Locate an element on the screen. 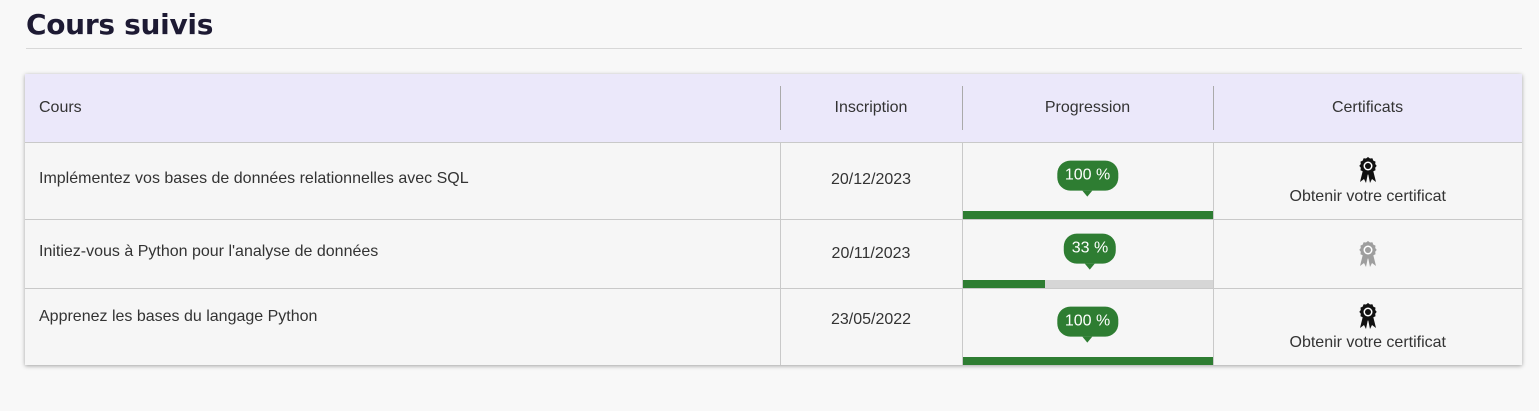  course-name: Apprenez les bases du langage Python is located at coordinates (402, 326).